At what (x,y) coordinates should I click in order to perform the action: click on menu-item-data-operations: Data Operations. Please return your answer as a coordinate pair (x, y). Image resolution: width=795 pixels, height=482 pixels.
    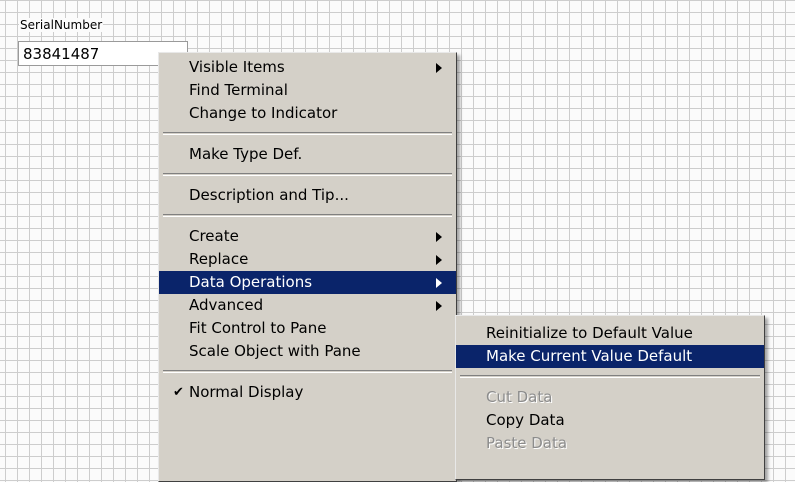
    Looking at the image, I should click on (307, 282).